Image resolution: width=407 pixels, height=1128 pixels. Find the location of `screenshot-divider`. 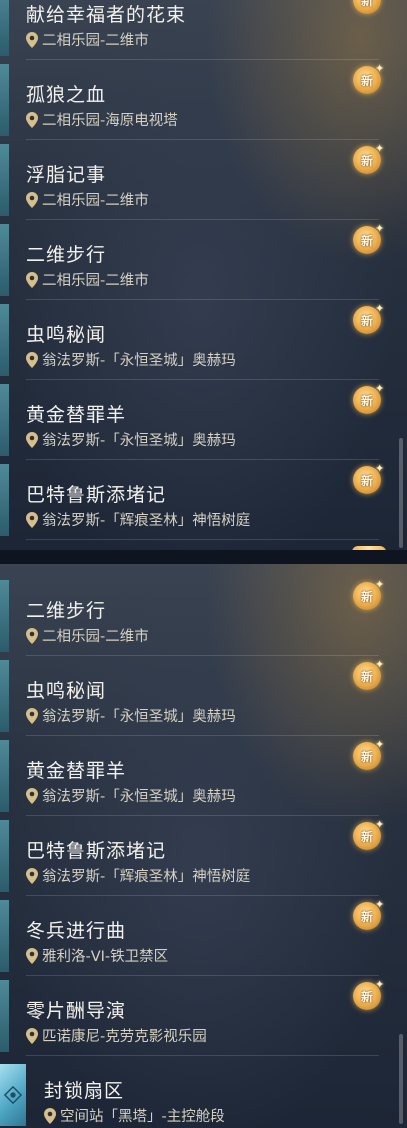

screenshot-divider is located at coordinates (203, 557).